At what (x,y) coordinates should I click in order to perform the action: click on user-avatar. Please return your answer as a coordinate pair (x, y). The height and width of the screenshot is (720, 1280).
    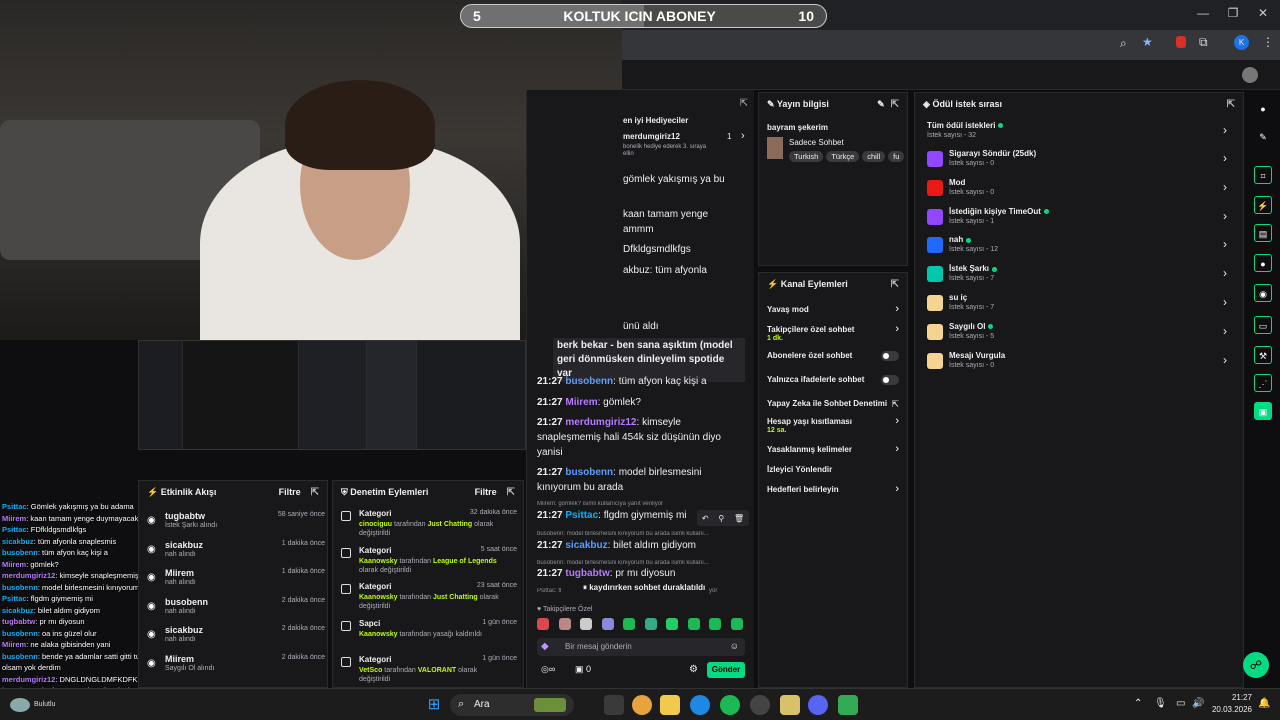
    Looking at the image, I should click on (1250, 75).